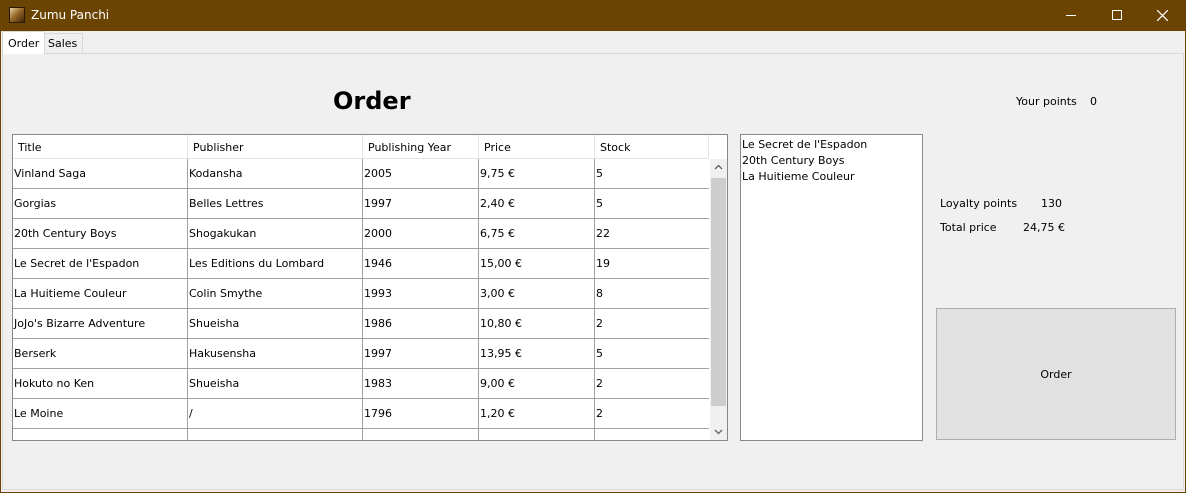 This screenshot has width=1186, height=493. Describe the element at coordinates (63, 43) in the screenshot. I see `tab-sales: Sales` at that location.